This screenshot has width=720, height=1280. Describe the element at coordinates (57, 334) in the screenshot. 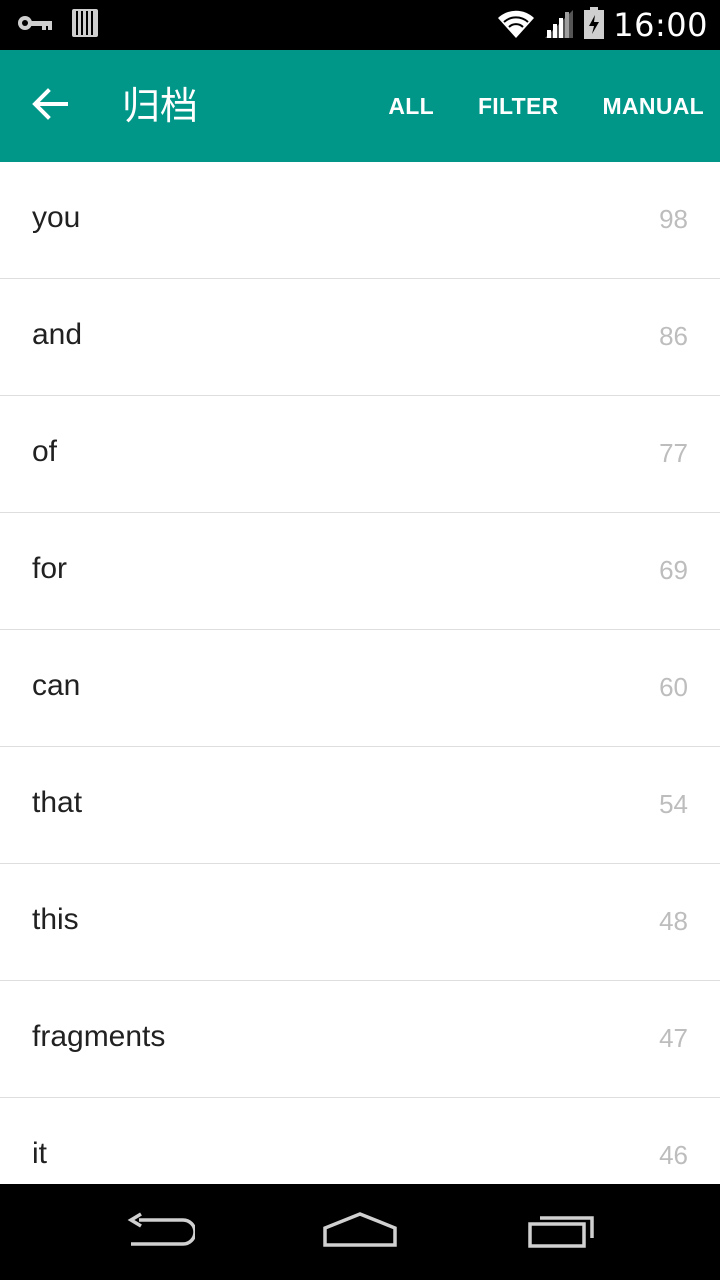

I see `word-label: and` at that location.